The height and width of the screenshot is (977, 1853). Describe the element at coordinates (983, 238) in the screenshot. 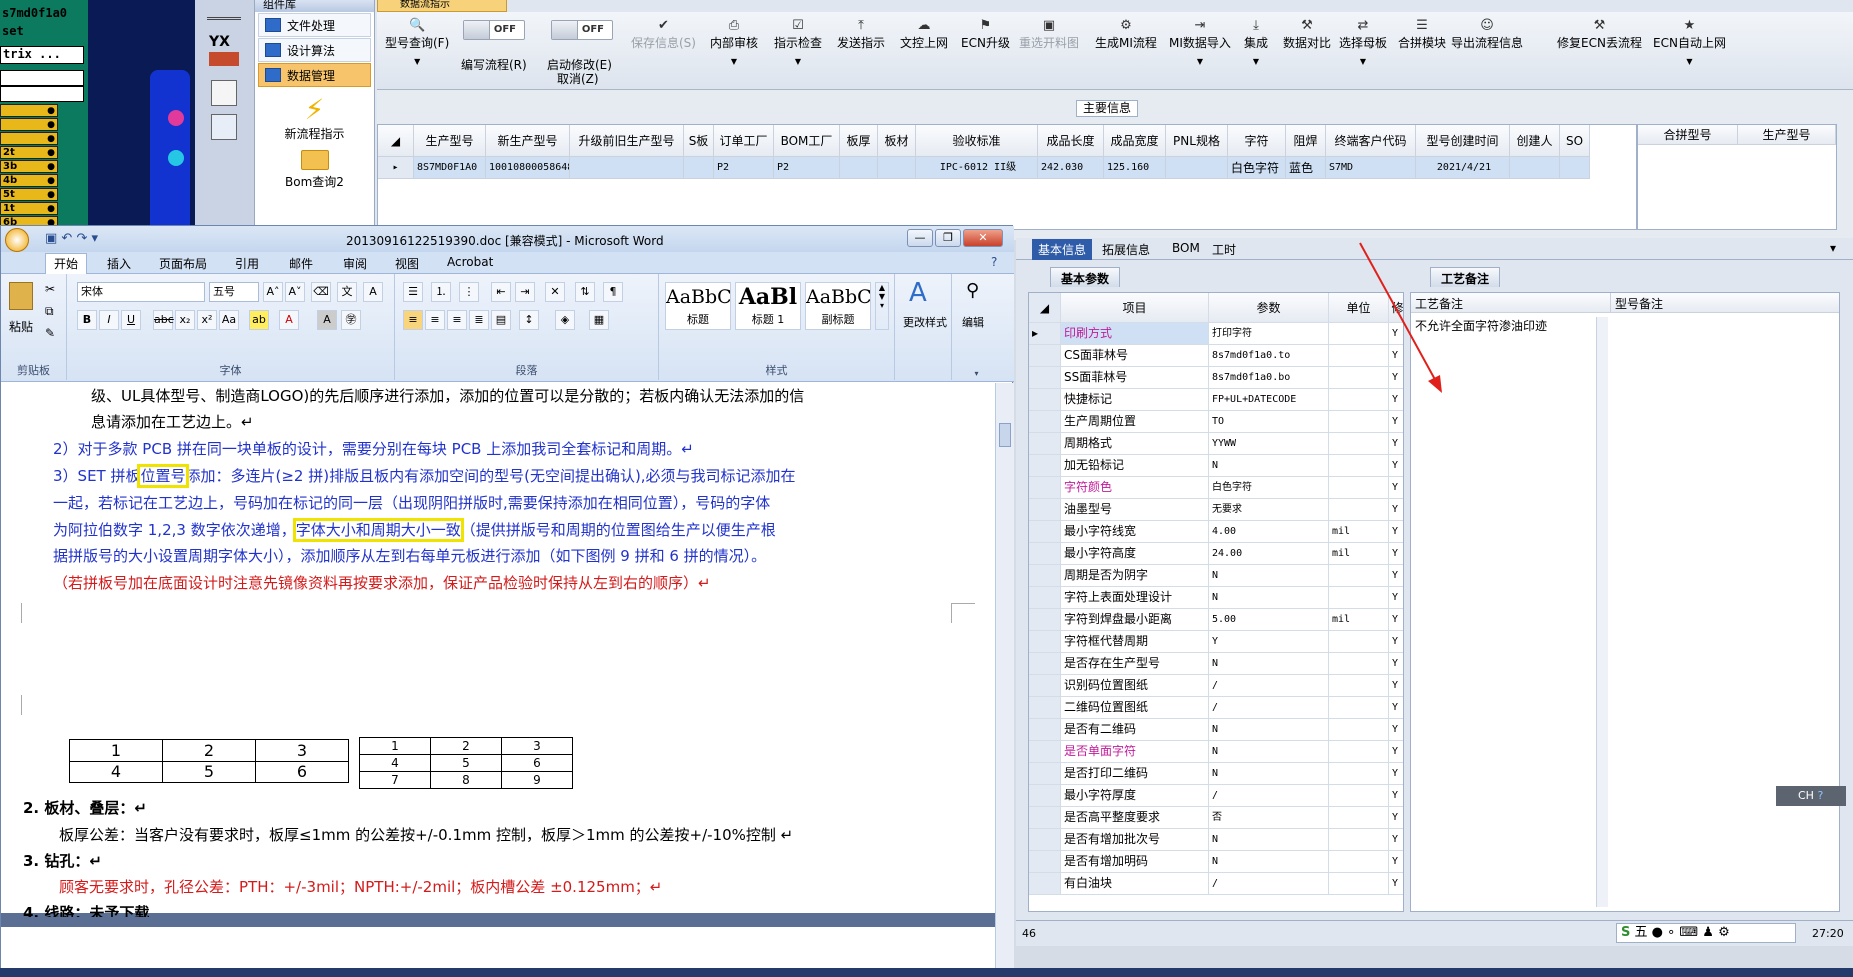

I see `close-button: ✕` at that location.